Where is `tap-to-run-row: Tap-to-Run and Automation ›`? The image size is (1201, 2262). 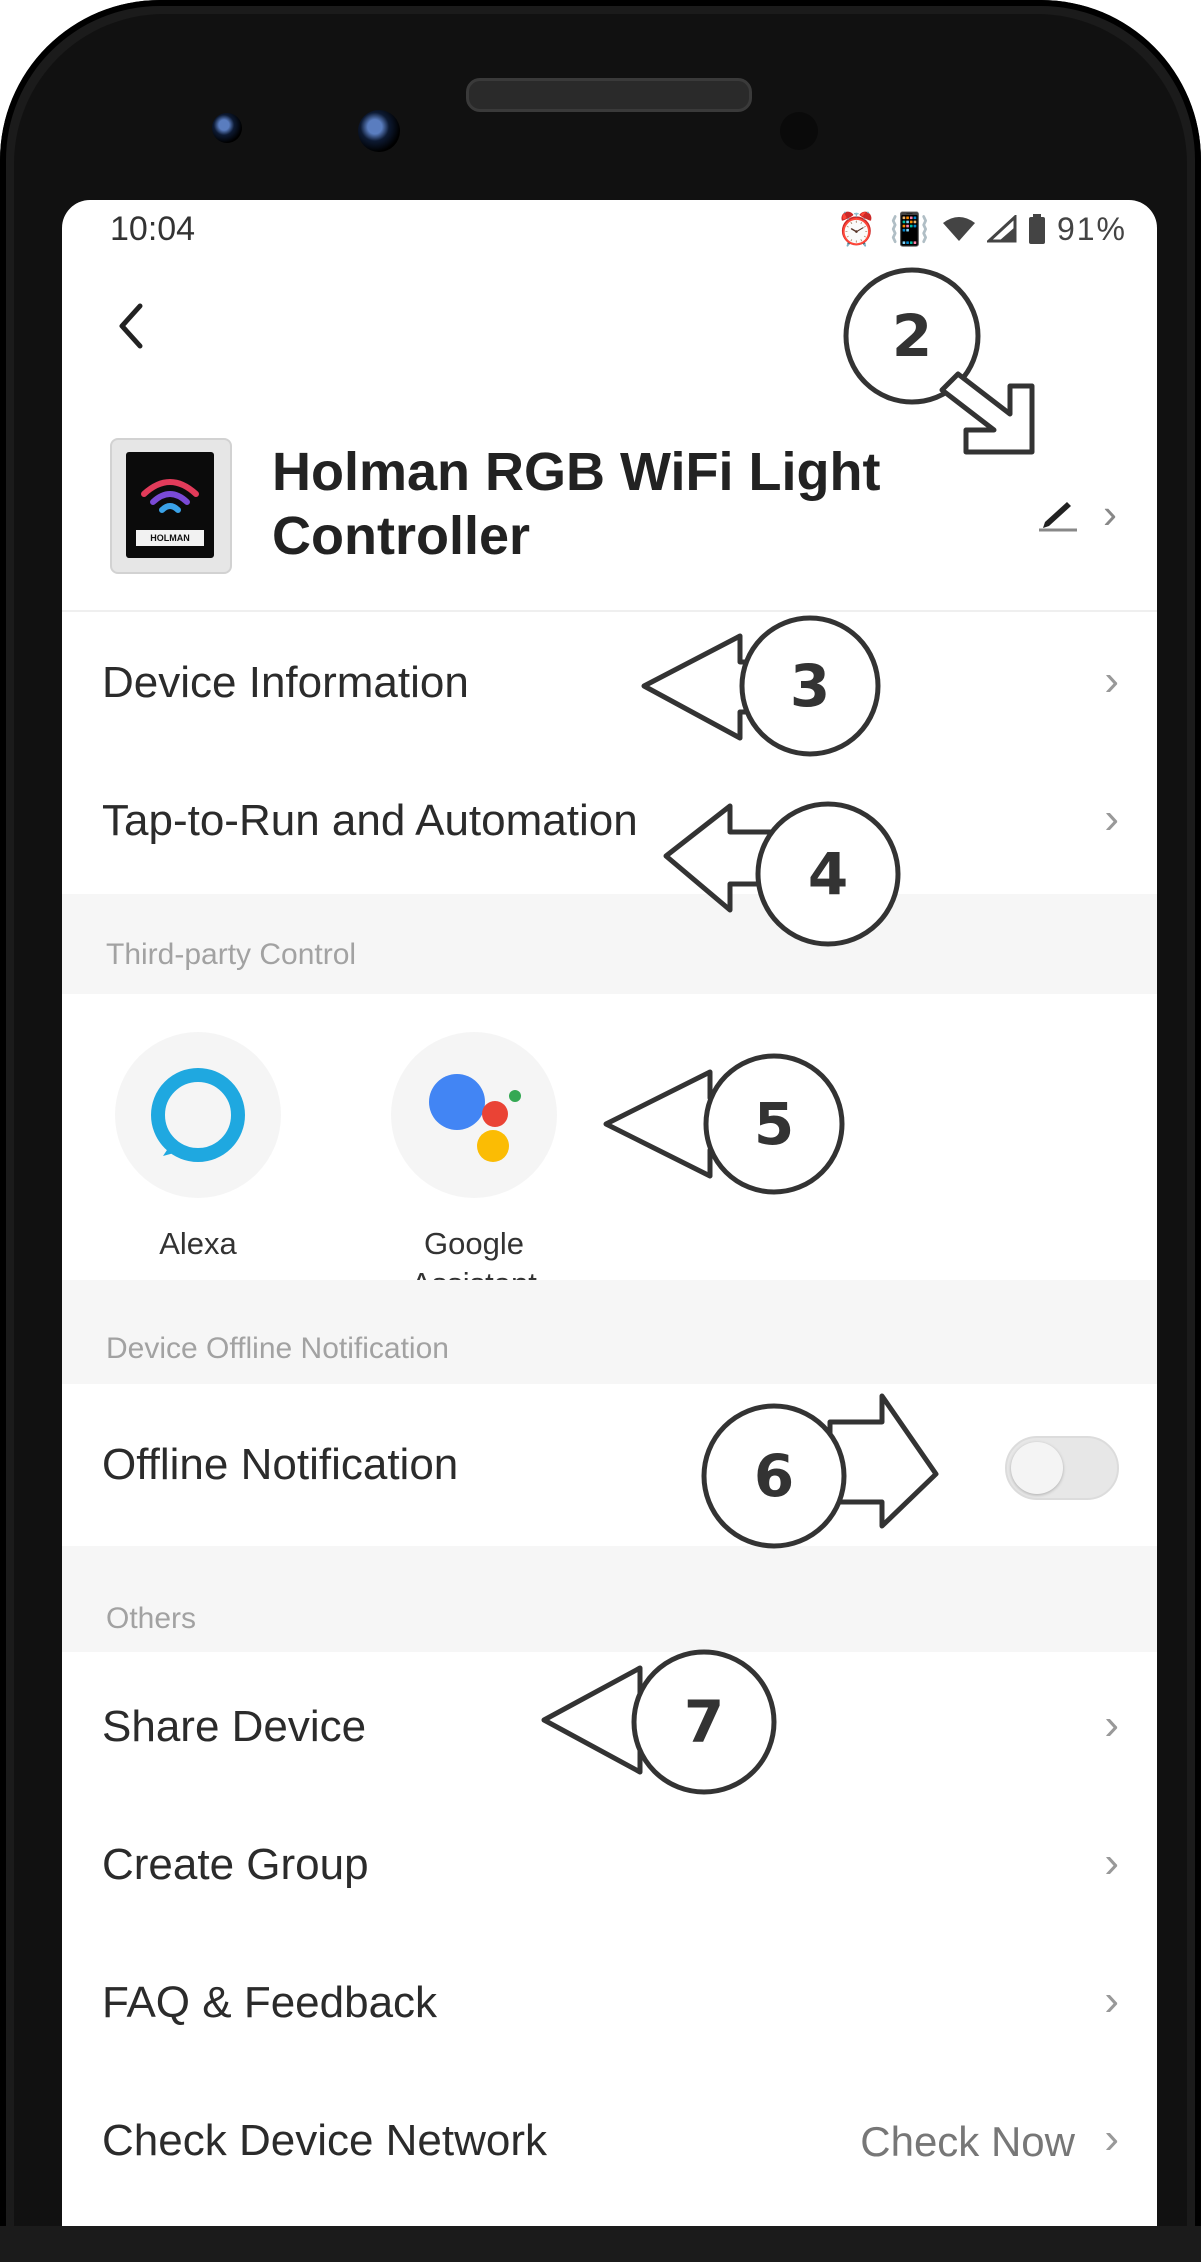
tap-to-run-row: Tap-to-Run and Automation › is located at coordinates (609, 826).